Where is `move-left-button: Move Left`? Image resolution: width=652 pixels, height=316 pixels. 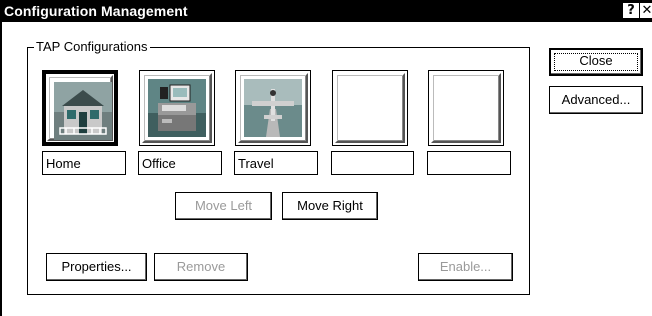 move-left-button: Move Left is located at coordinates (223, 206).